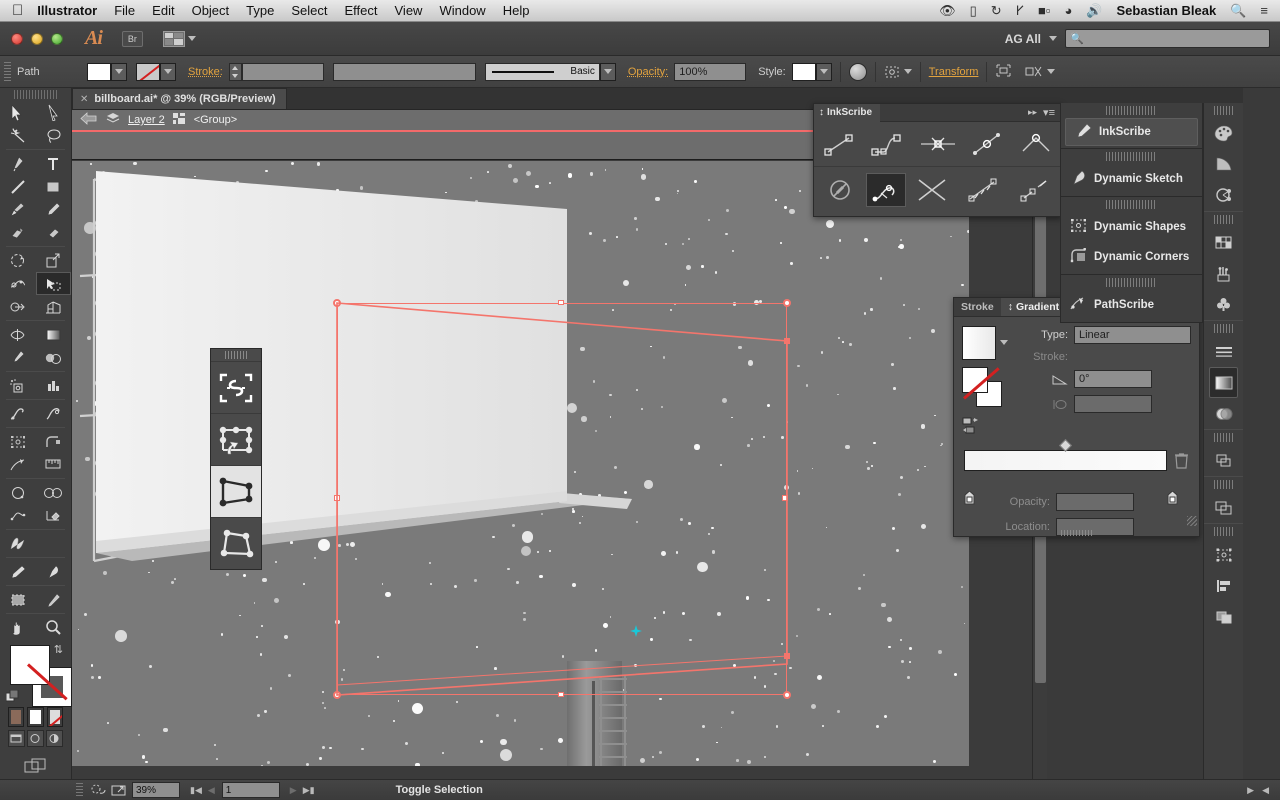 The width and height of the screenshot is (1280, 800). What do you see at coordinates (18, 385) in the screenshot?
I see `symbol-sprayer-tool-icon` at bounding box center [18, 385].